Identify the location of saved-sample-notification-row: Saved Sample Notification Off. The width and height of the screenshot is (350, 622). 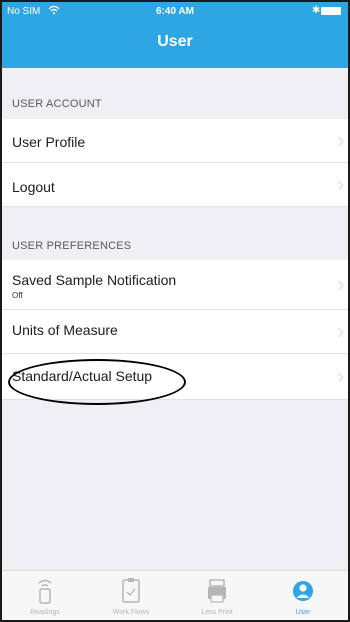
(175, 285).